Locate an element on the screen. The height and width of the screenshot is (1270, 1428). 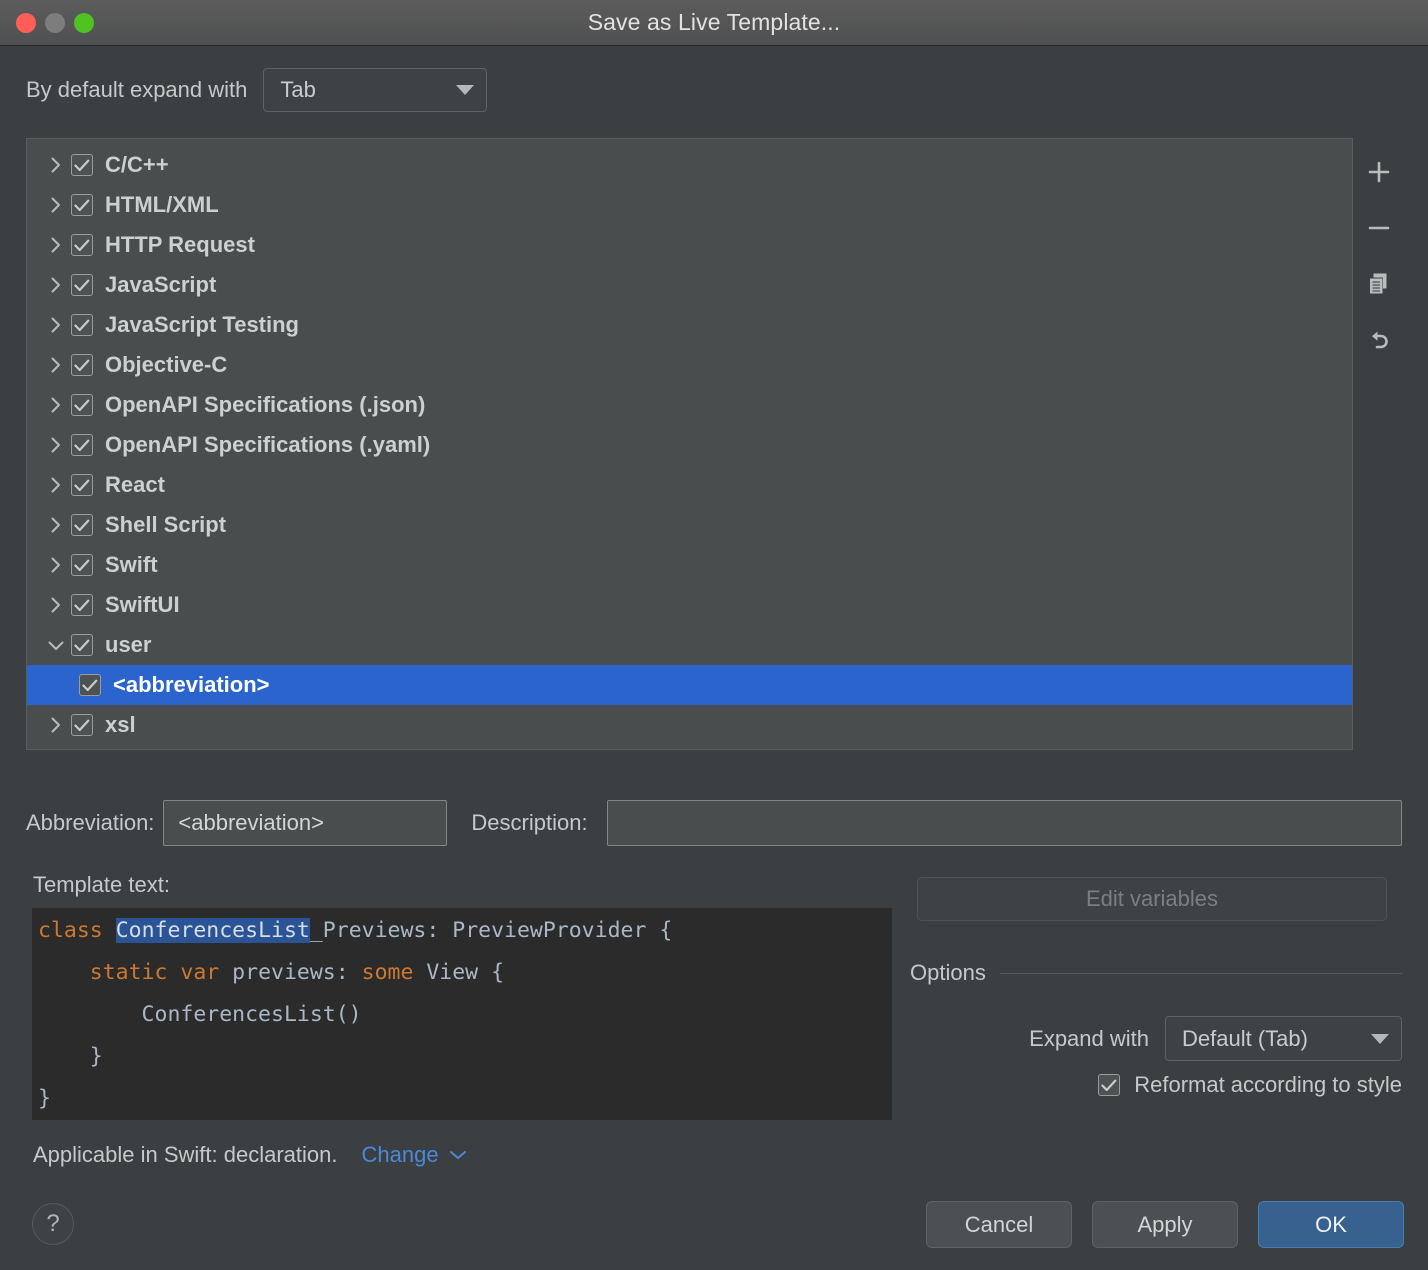
tree-item-label: React is located at coordinates (135, 484).